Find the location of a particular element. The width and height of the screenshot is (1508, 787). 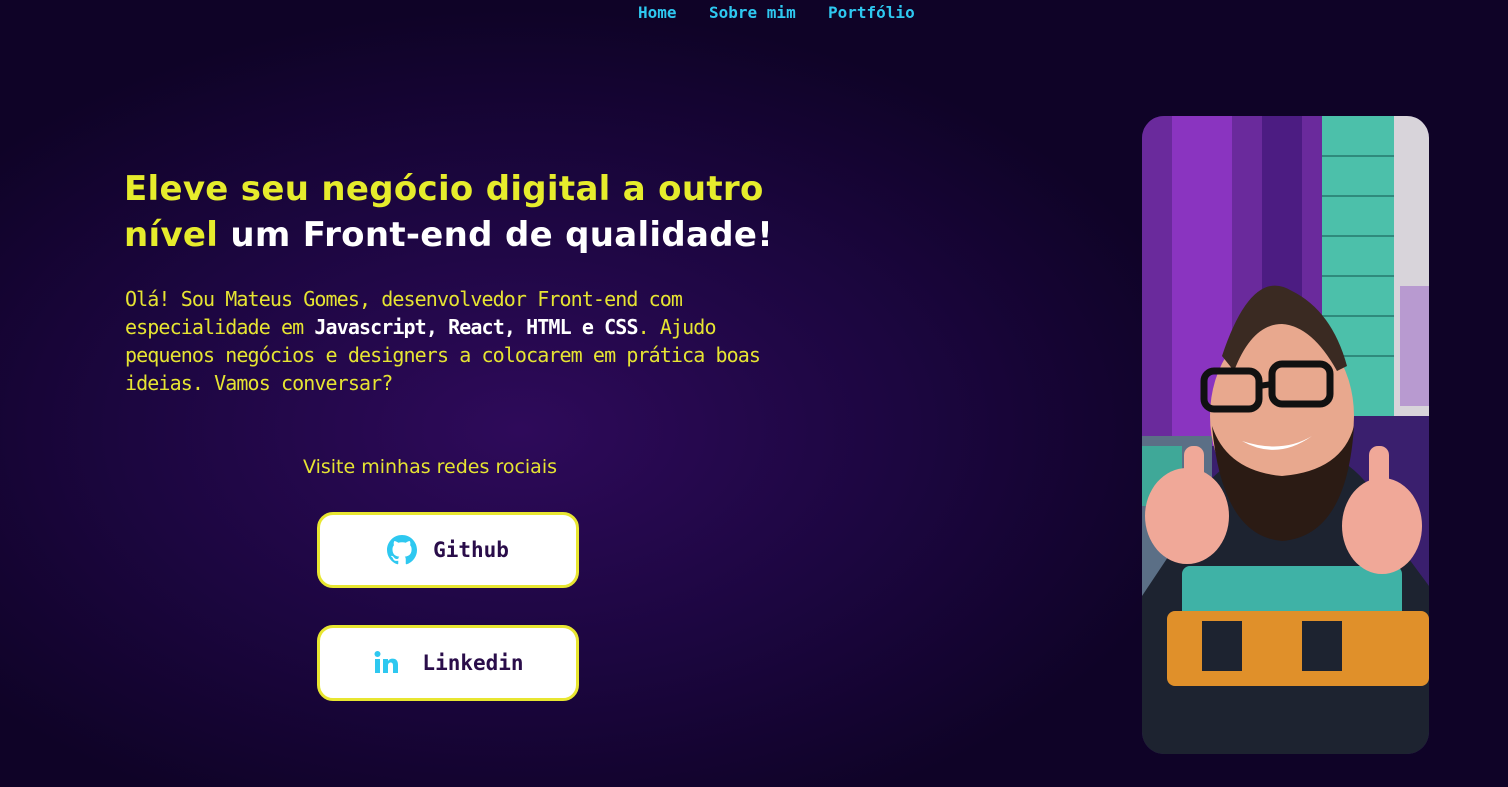

linkedin-icon is located at coordinates (387, 663).